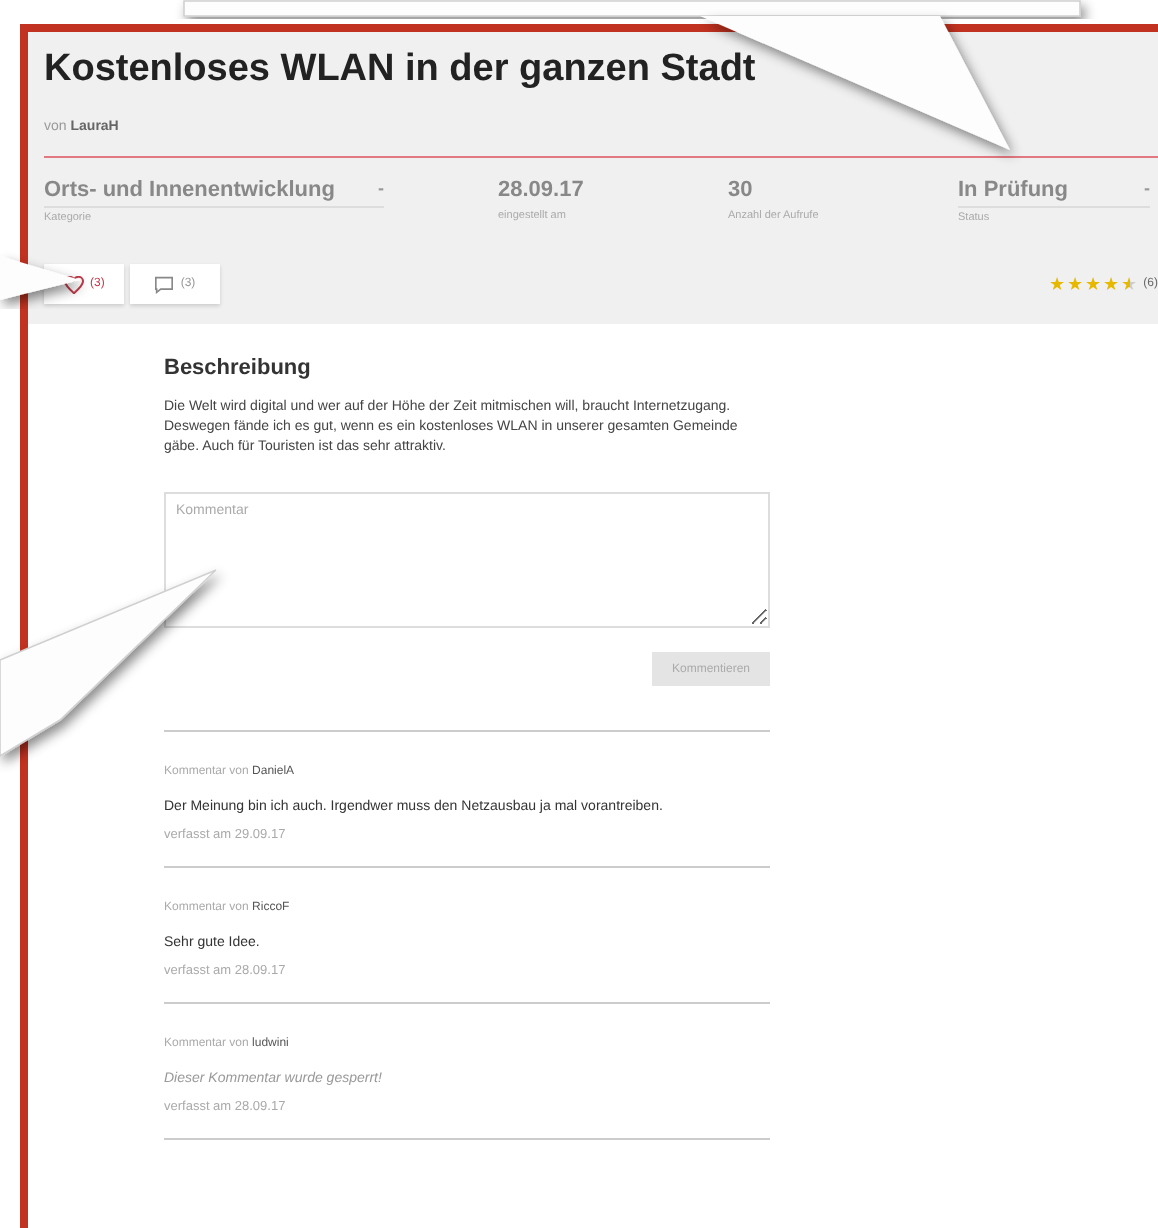 Image resolution: width=1158 pixels, height=1228 pixels. I want to click on dropdown-field: Orts- und Innenentwicklung -, so click(214, 193).